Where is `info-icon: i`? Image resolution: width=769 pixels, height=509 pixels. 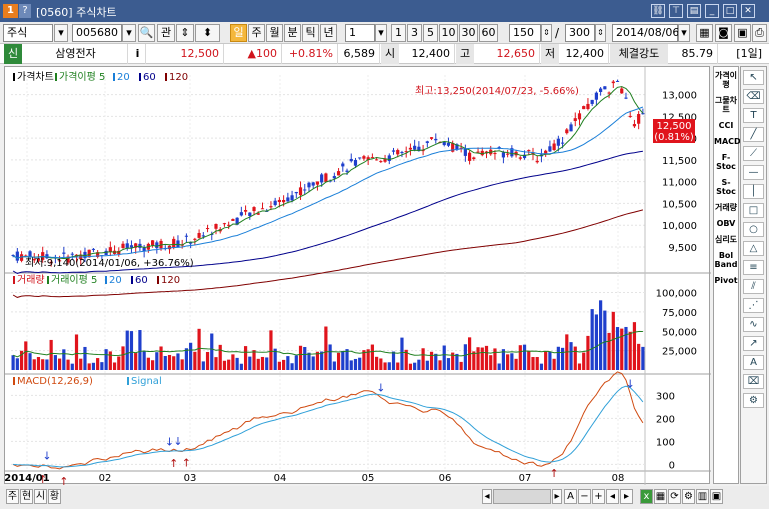 info-icon: i is located at coordinates (138, 54).